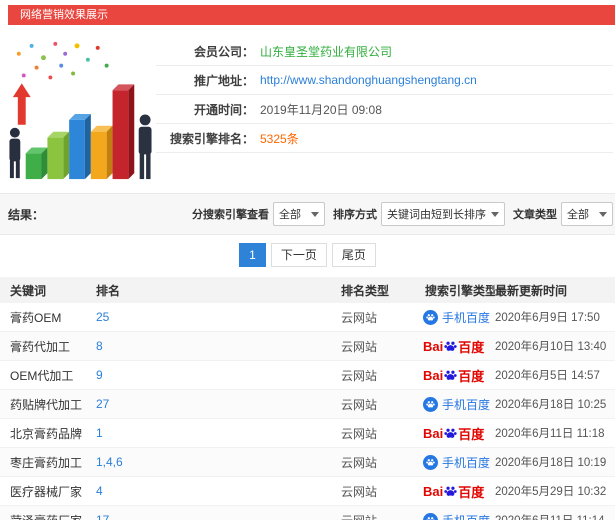 The image size is (615, 520). Describe the element at coordinates (42, 375) in the screenshot. I see `keyword-cell: OEM代加工` at that location.